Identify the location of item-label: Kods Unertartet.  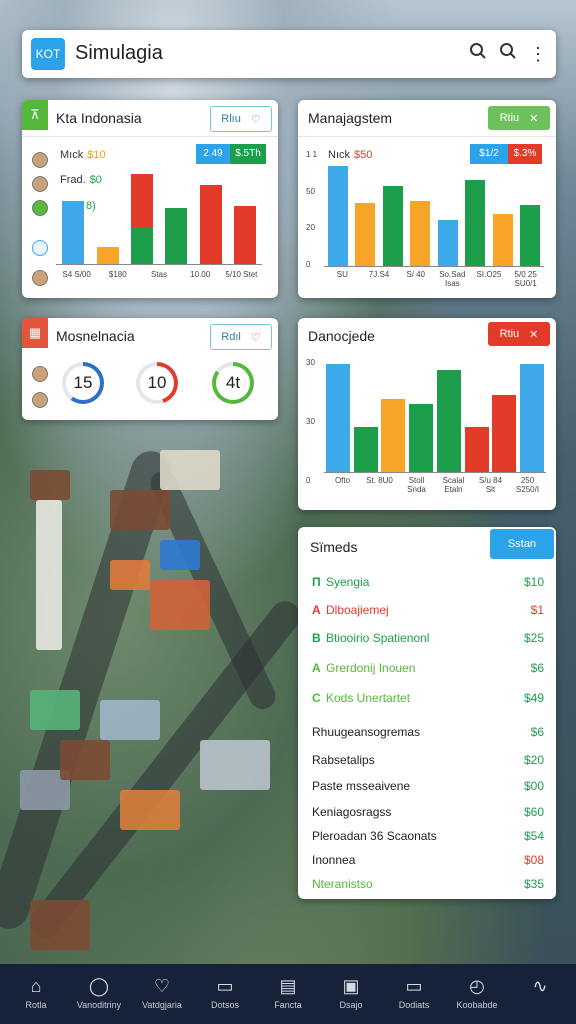
(368, 698).